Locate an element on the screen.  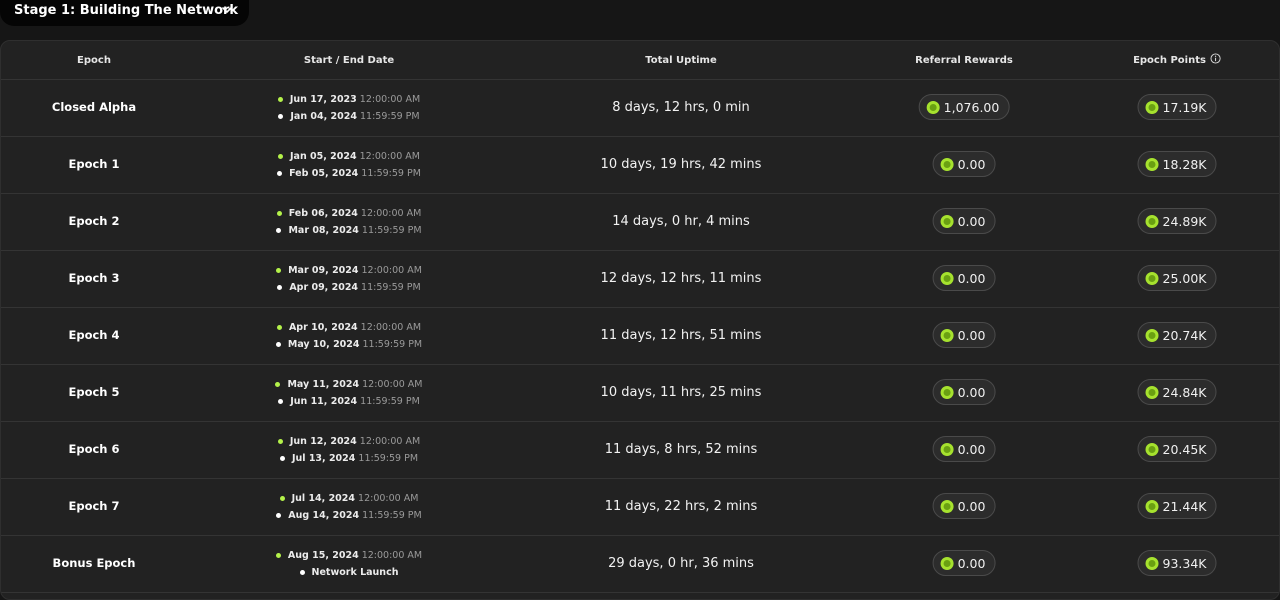
end-date-line: Jun 11, 2024 11:59:59 PM is located at coordinates (349, 401).